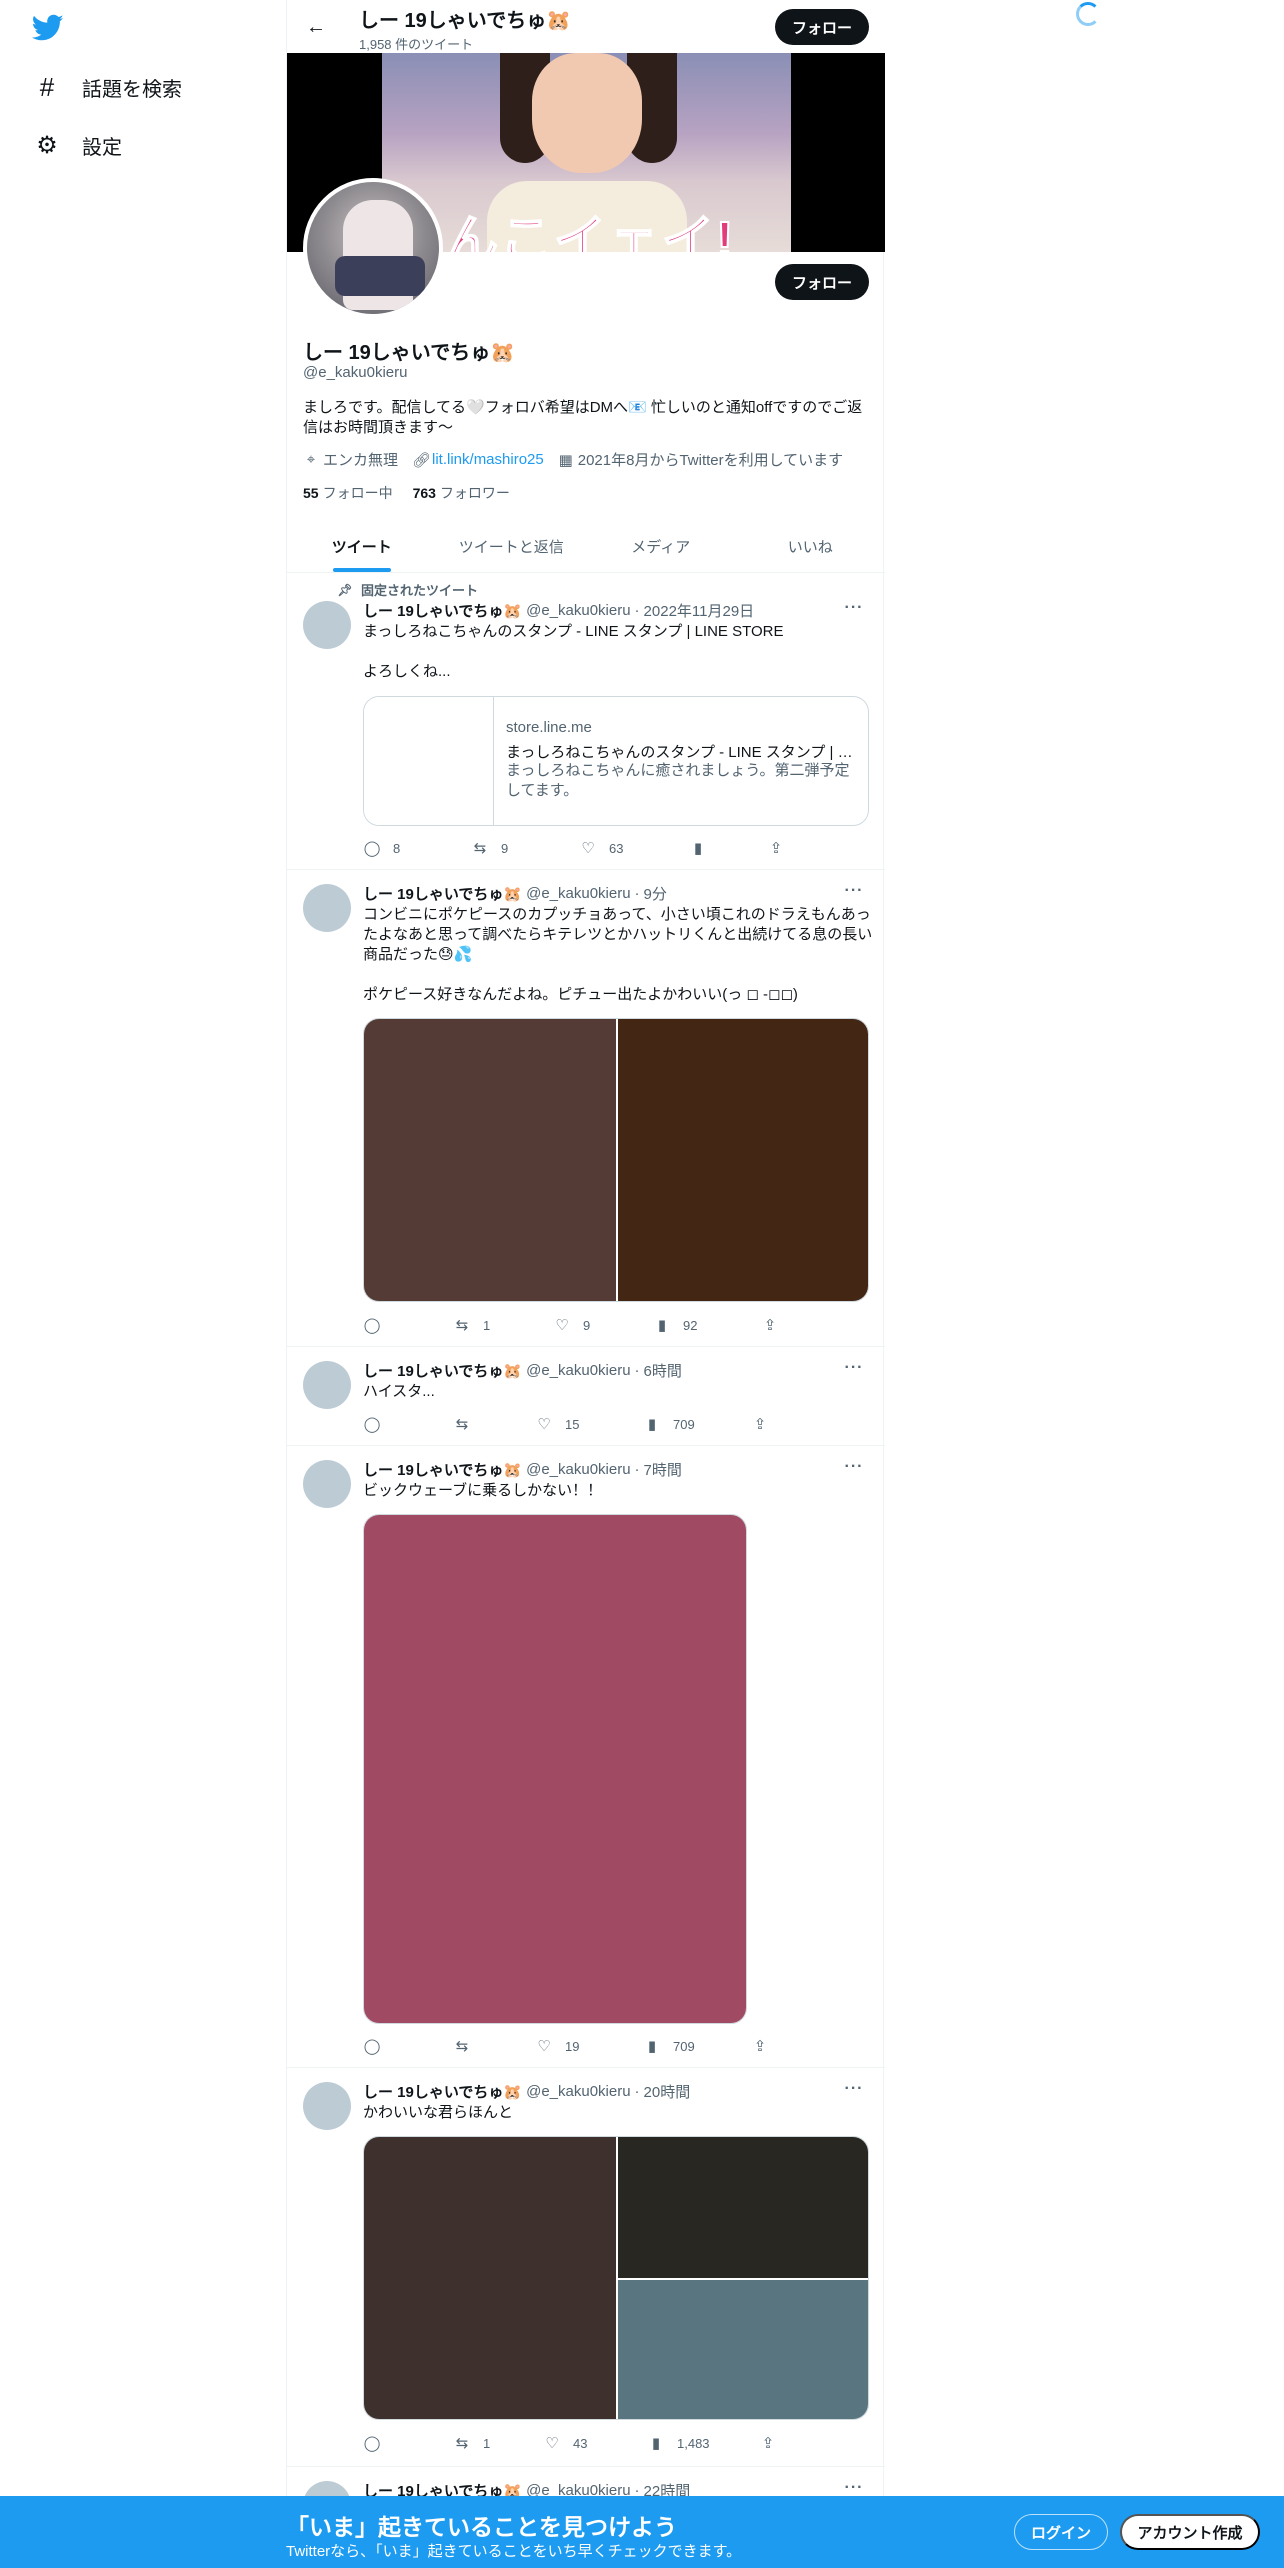  I want to click on header-follow-button: フォロー, so click(822, 27).